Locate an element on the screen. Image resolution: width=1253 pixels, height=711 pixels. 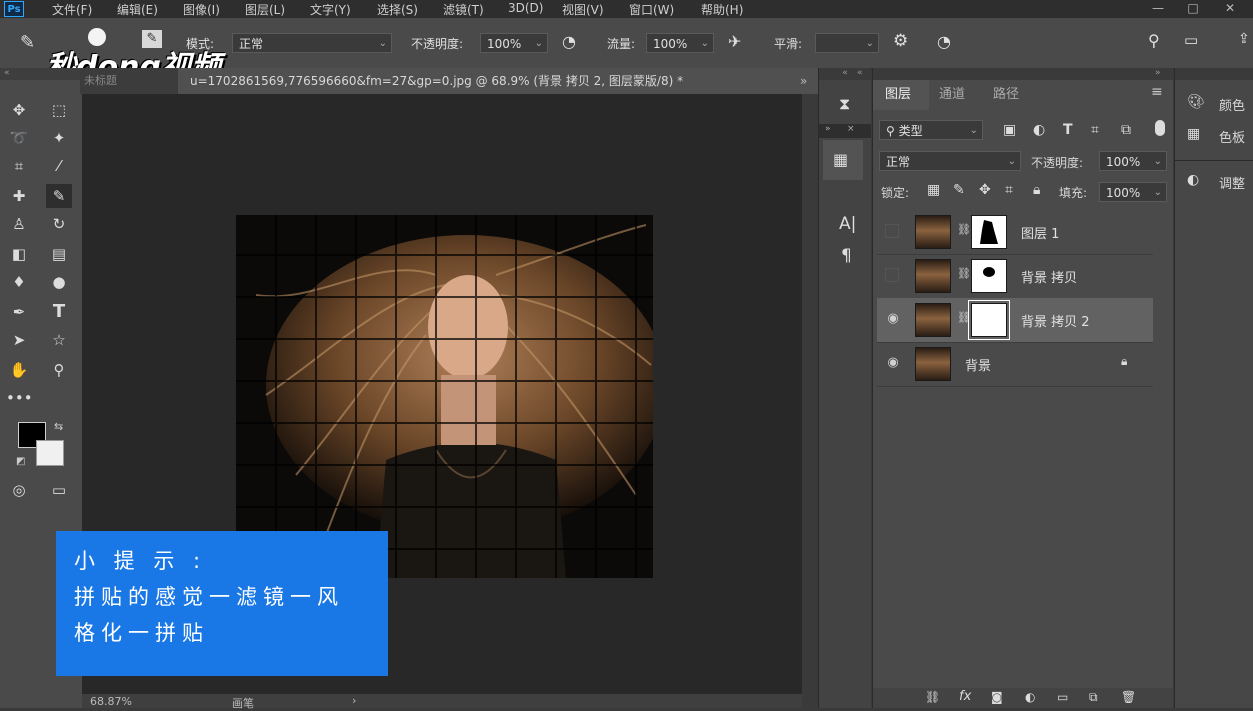
blend-mode-select: 正常 ⌄ is located at coordinates (950, 161).